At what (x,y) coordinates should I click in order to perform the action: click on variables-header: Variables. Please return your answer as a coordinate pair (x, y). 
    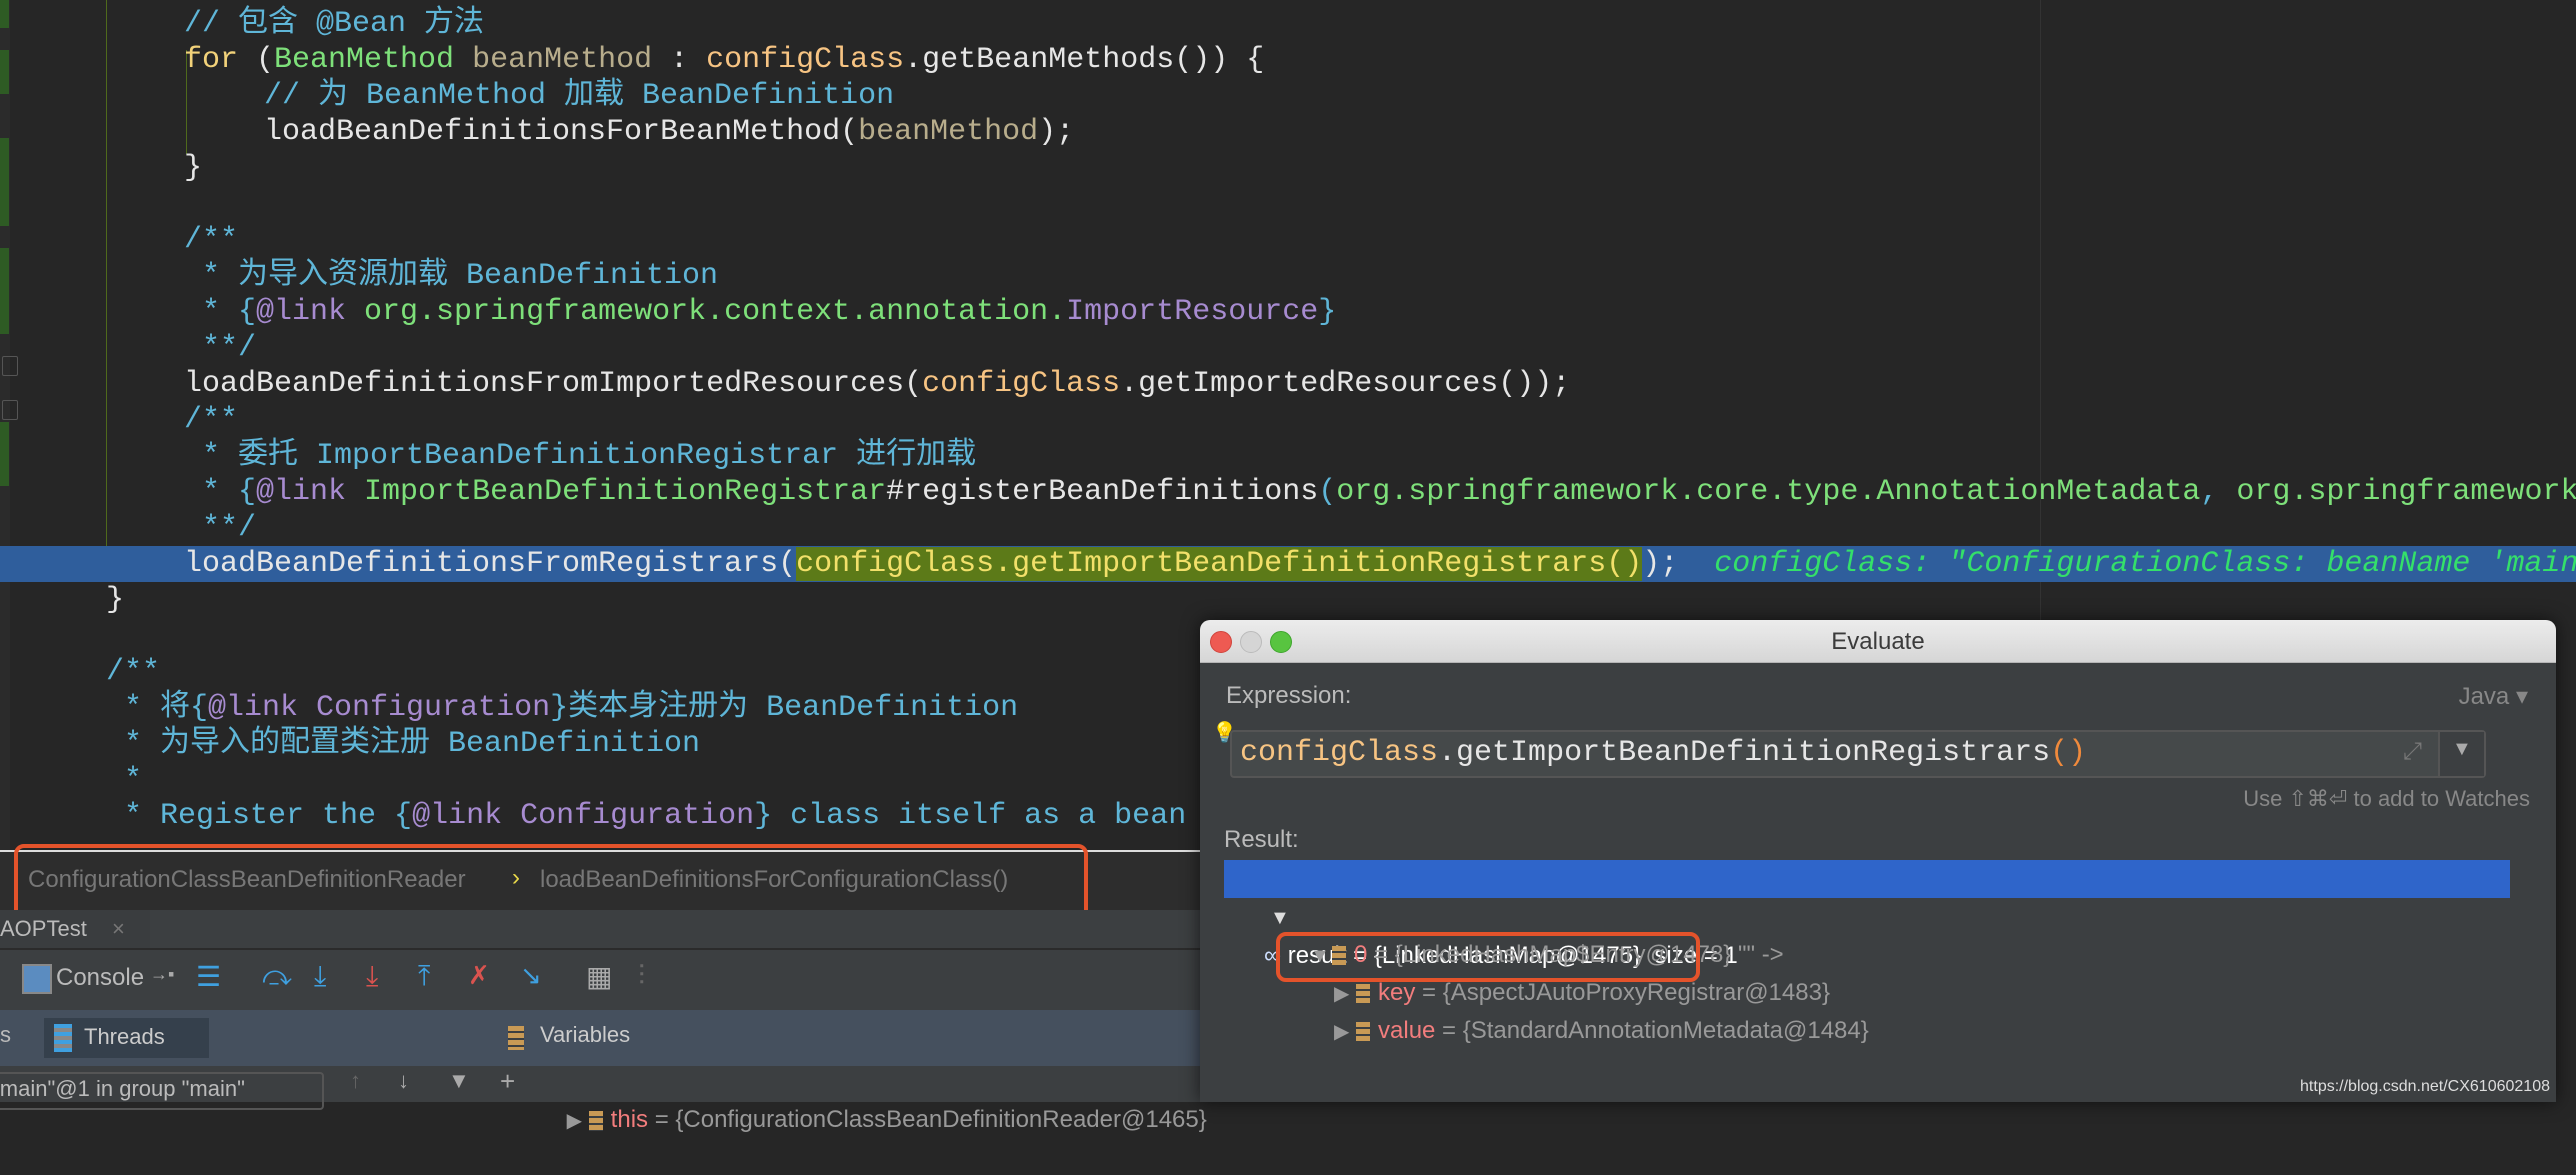
    Looking at the image, I should click on (848, 1038).